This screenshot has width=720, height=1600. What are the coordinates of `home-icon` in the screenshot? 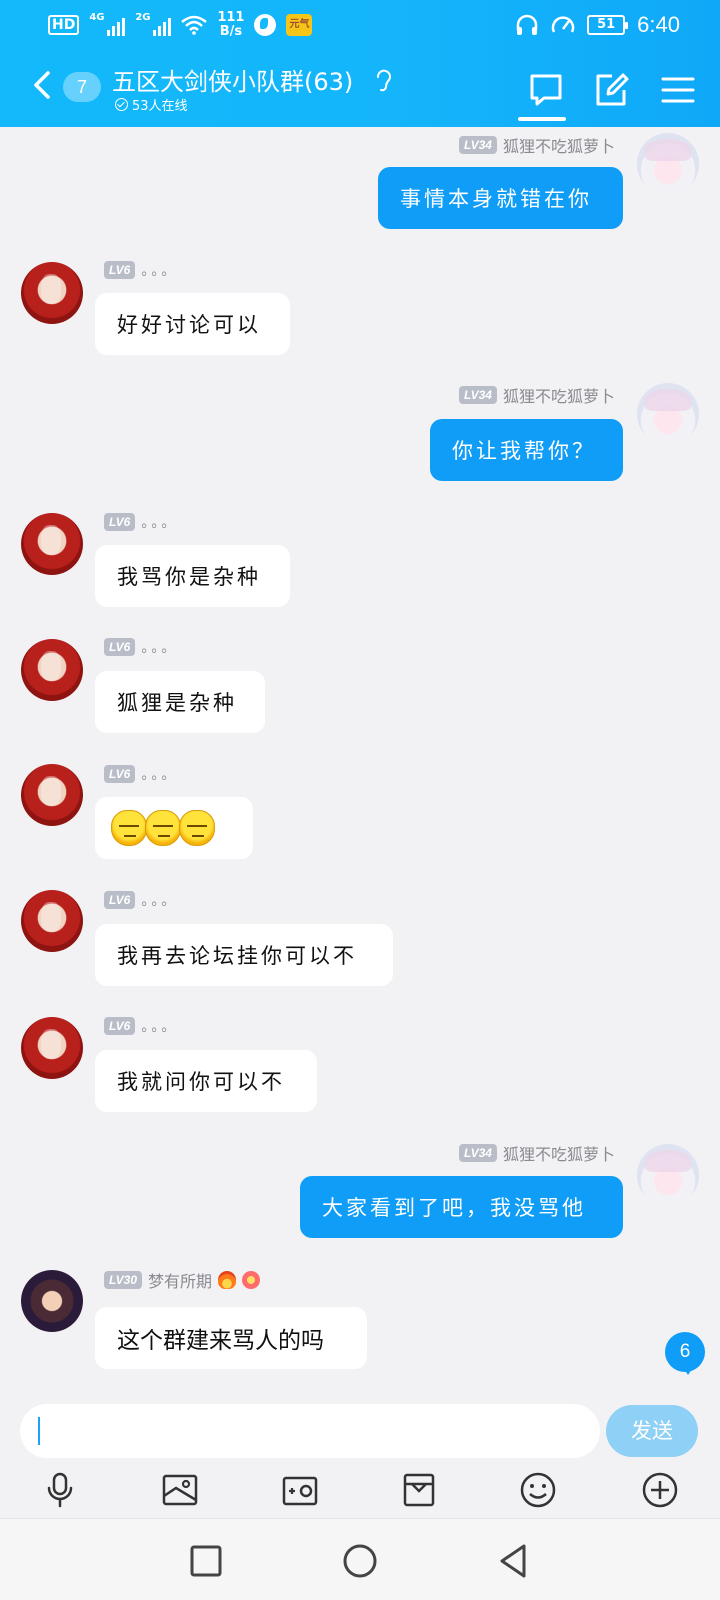 It's located at (360, 1561).